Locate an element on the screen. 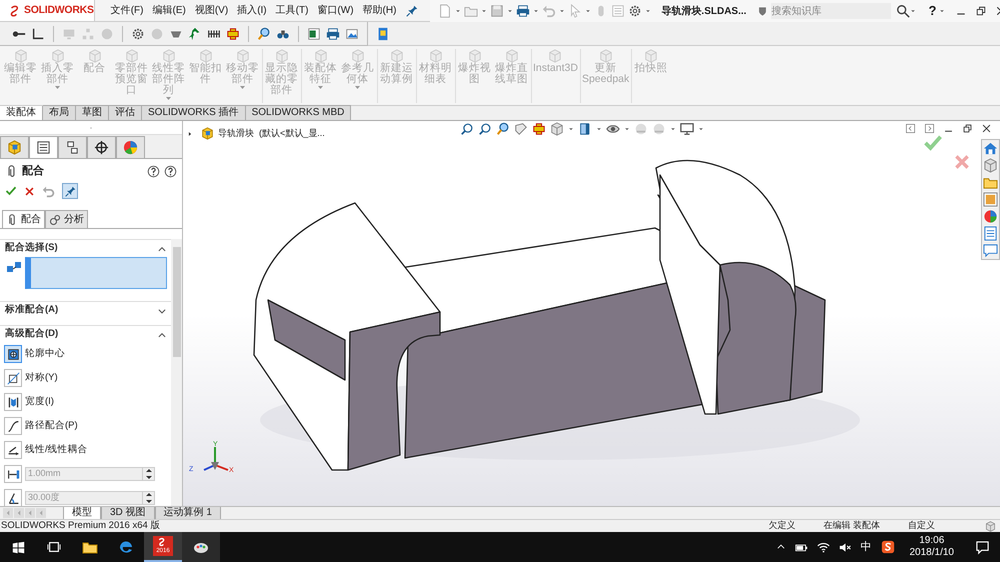 This screenshot has width=1000, height=562. menu-item: 工具(T) is located at coordinates (292, 10).